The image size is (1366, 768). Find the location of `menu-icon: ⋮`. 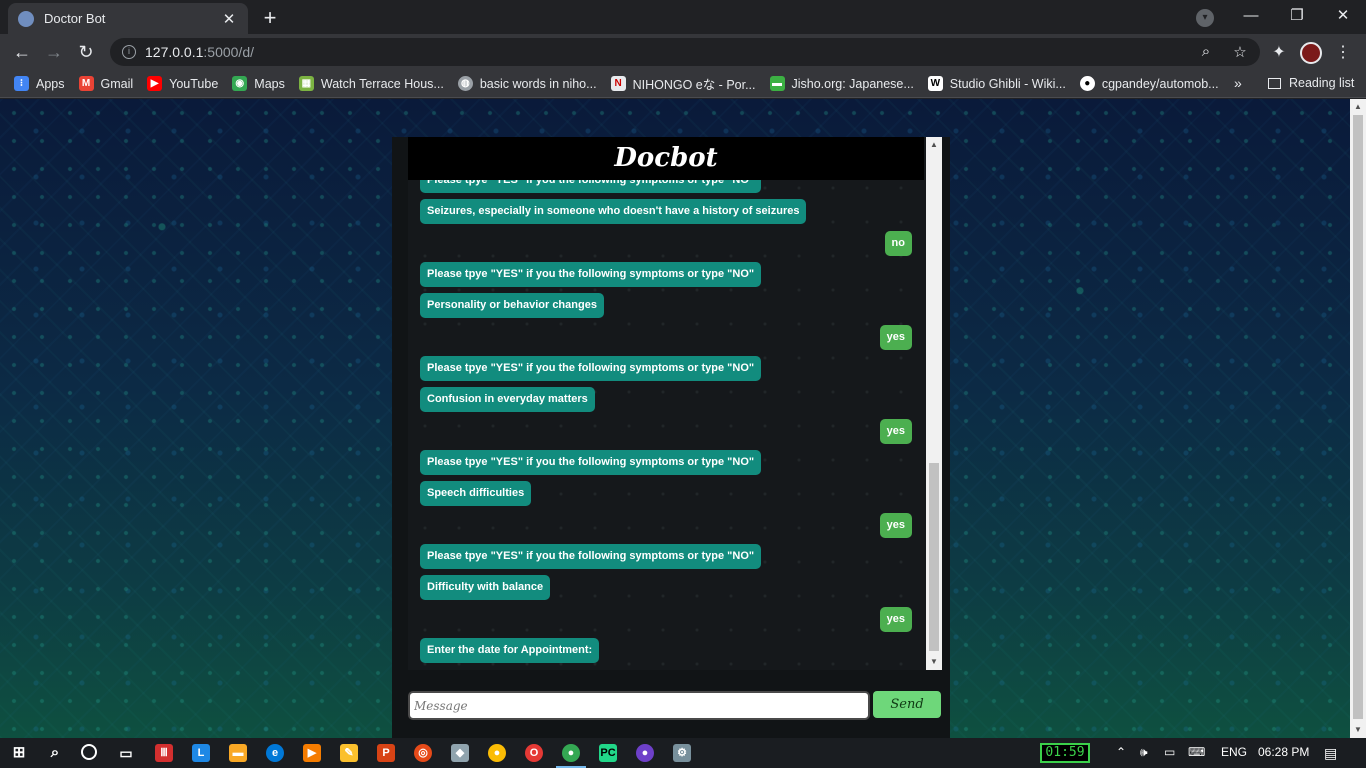

menu-icon: ⋮ is located at coordinates (1343, 52).